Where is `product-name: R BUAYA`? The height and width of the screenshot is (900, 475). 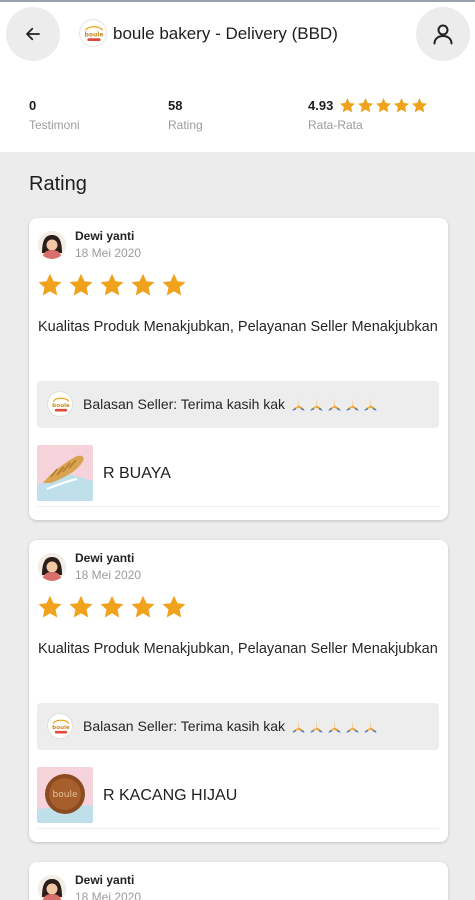 product-name: R BUAYA is located at coordinates (137, 474).